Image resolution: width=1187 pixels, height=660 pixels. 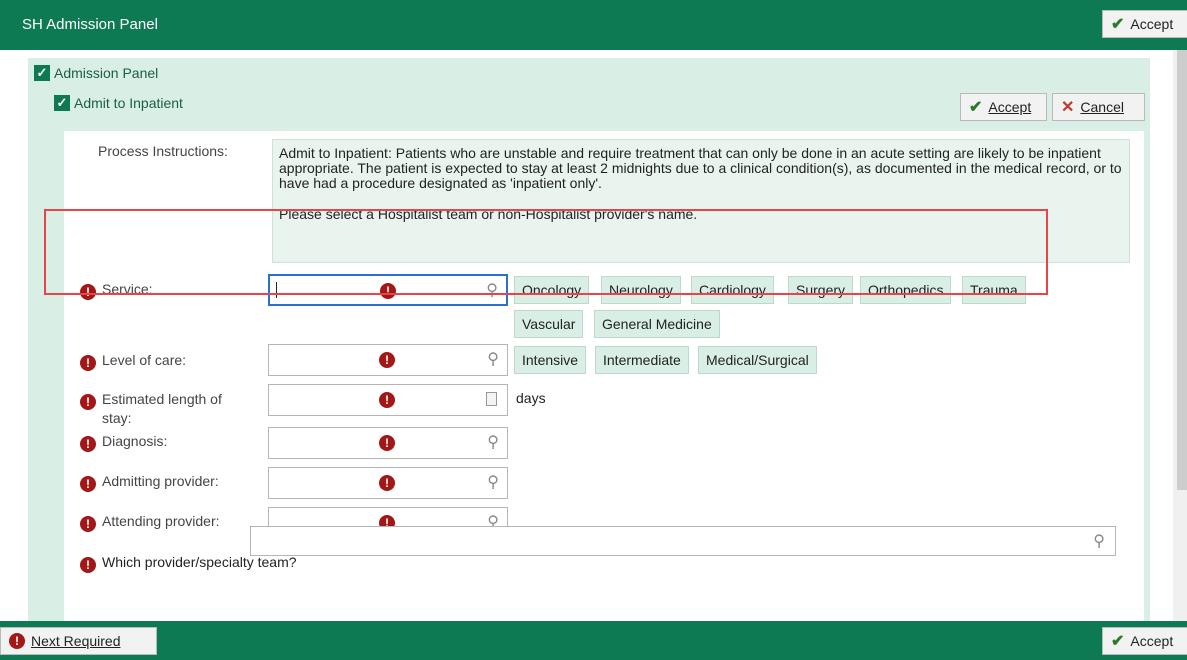 What do you see at coordinates (642, 360) in the screenshot?
I see `level-option-intermediate: Intermediate` at bounding box center [642, 360].